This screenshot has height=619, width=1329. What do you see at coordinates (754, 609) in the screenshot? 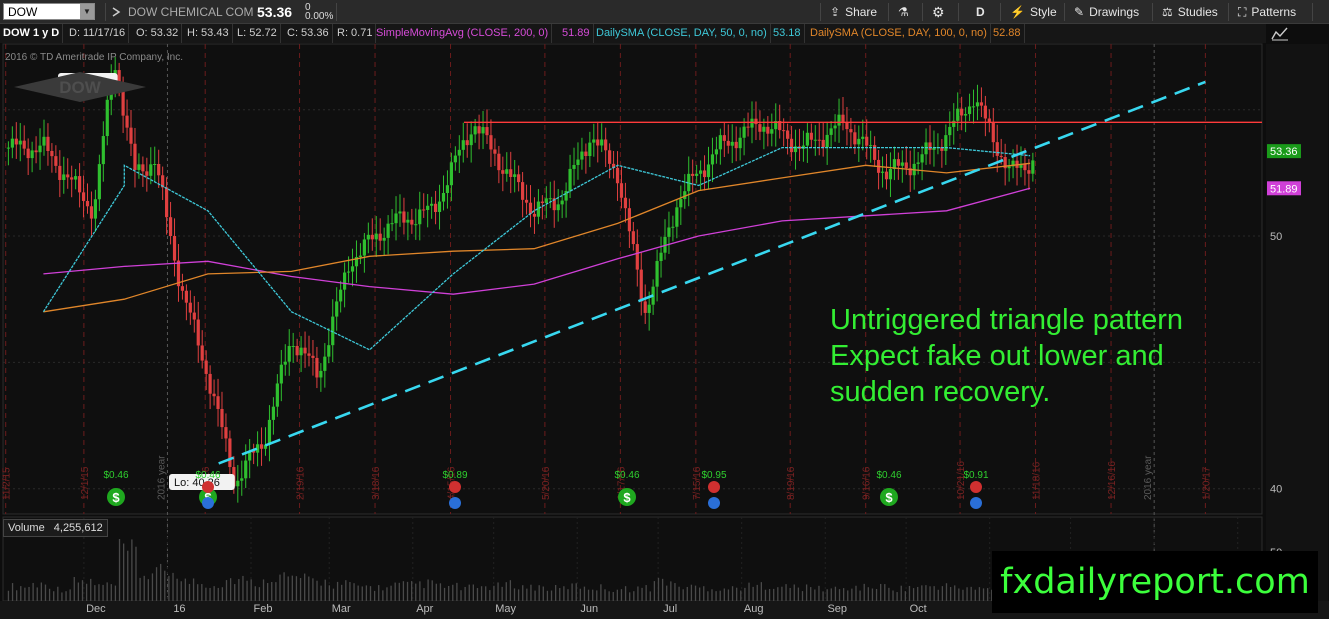
I see `x-tick-label: Aug` at bounding box center [754, 609].